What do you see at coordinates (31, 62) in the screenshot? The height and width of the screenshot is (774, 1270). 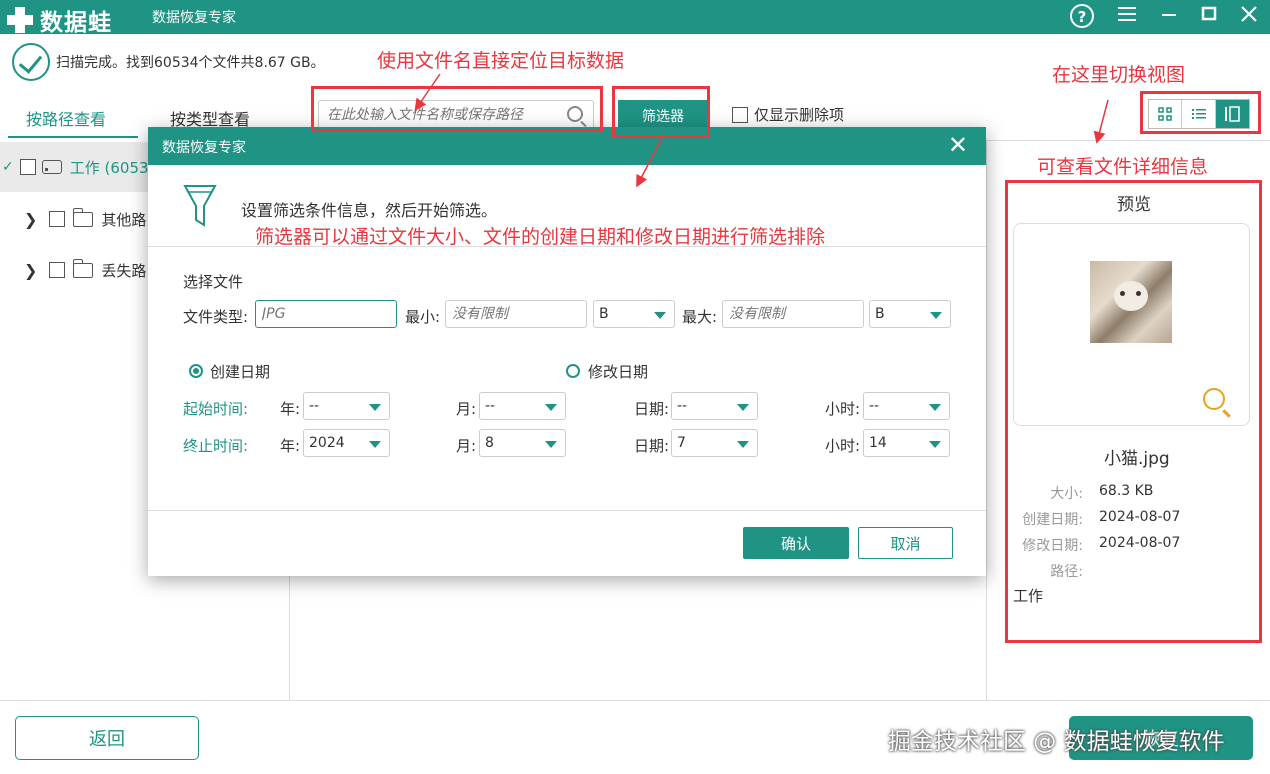 I see `check-circle-icon` at bounding box center [31, 62].